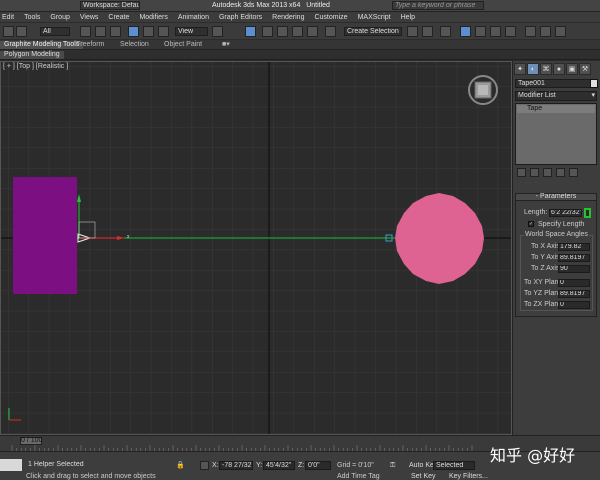 Image resolution: width=600 pixels, height=480 pixels. I want to click on angle-z-field: 90, so click(574, 269).